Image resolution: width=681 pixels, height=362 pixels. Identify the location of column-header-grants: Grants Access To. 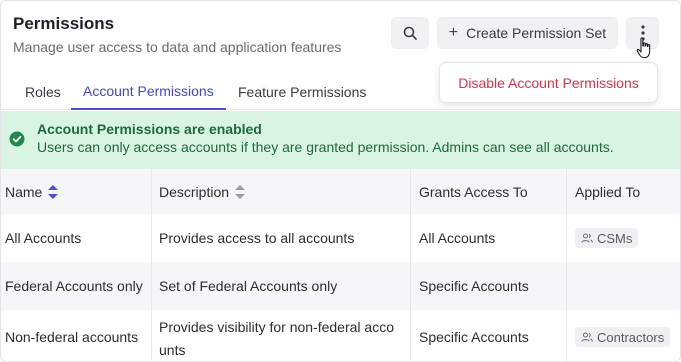
(473, 191).